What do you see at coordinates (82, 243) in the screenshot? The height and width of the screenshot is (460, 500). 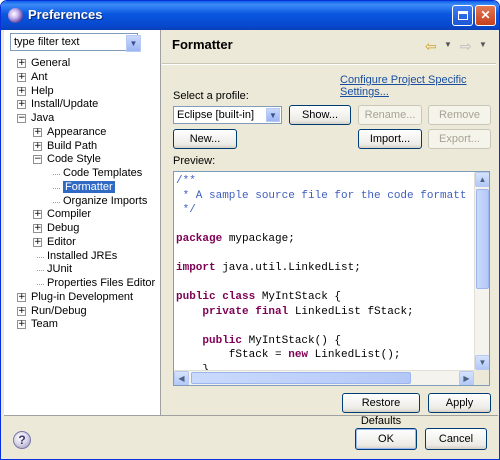 I see `tree-item-editor: + Editor` at bounding box center [82, 243].